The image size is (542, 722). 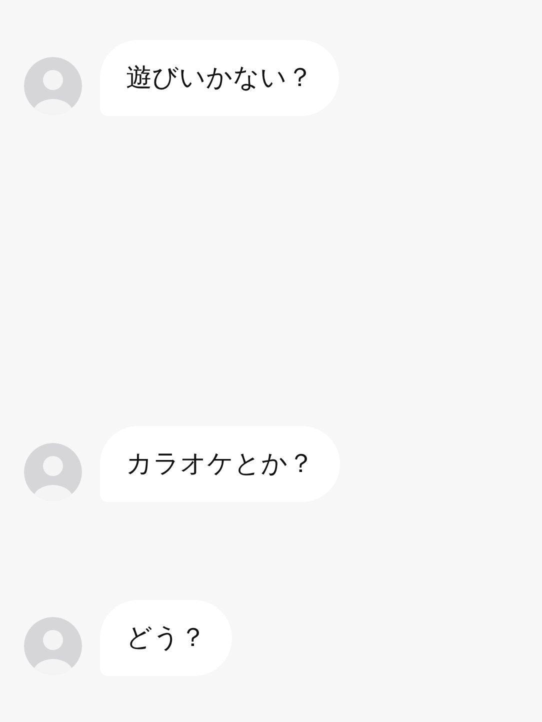 I want to click on message-bubble: どう？, so click(x=166, y=638).